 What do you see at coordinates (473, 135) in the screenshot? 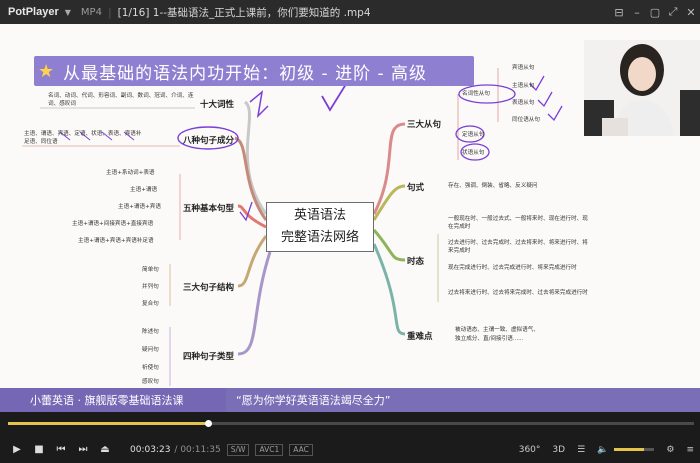
I see `attributive-clause: 定语从句` at bounding box center [473, 135].